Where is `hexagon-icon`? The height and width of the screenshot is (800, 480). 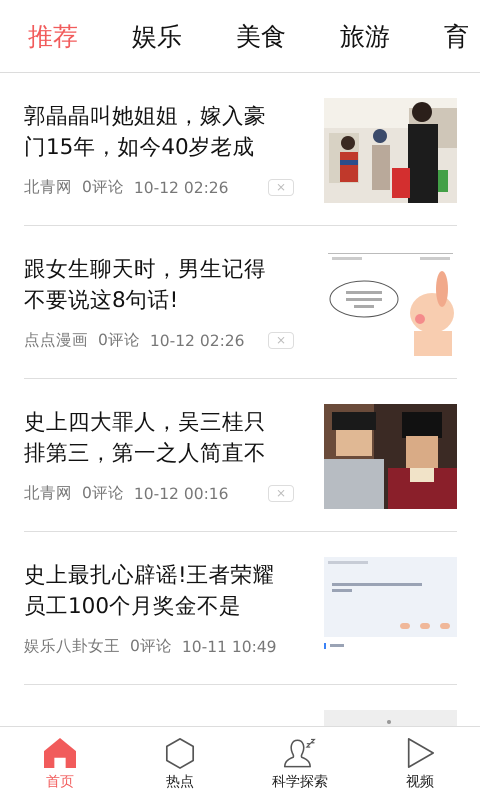 hexagon-icon is located at coordinates (180, 752).